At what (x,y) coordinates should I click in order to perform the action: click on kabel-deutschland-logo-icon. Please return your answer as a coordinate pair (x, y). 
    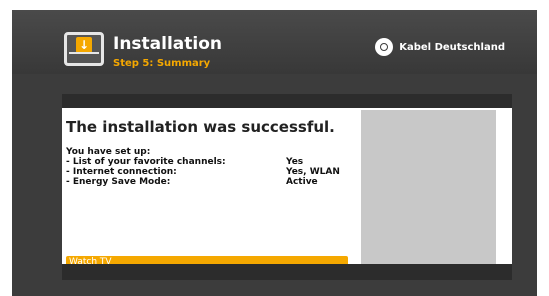
    Looking at the image, I should click on (384, 47).